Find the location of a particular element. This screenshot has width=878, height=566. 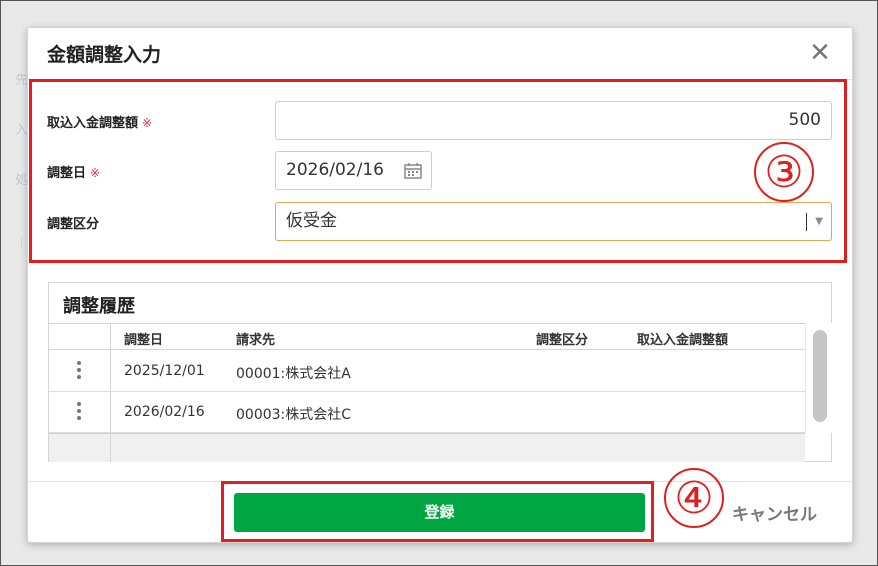

scrollbar-thumb is located at coordinates (820, 376).